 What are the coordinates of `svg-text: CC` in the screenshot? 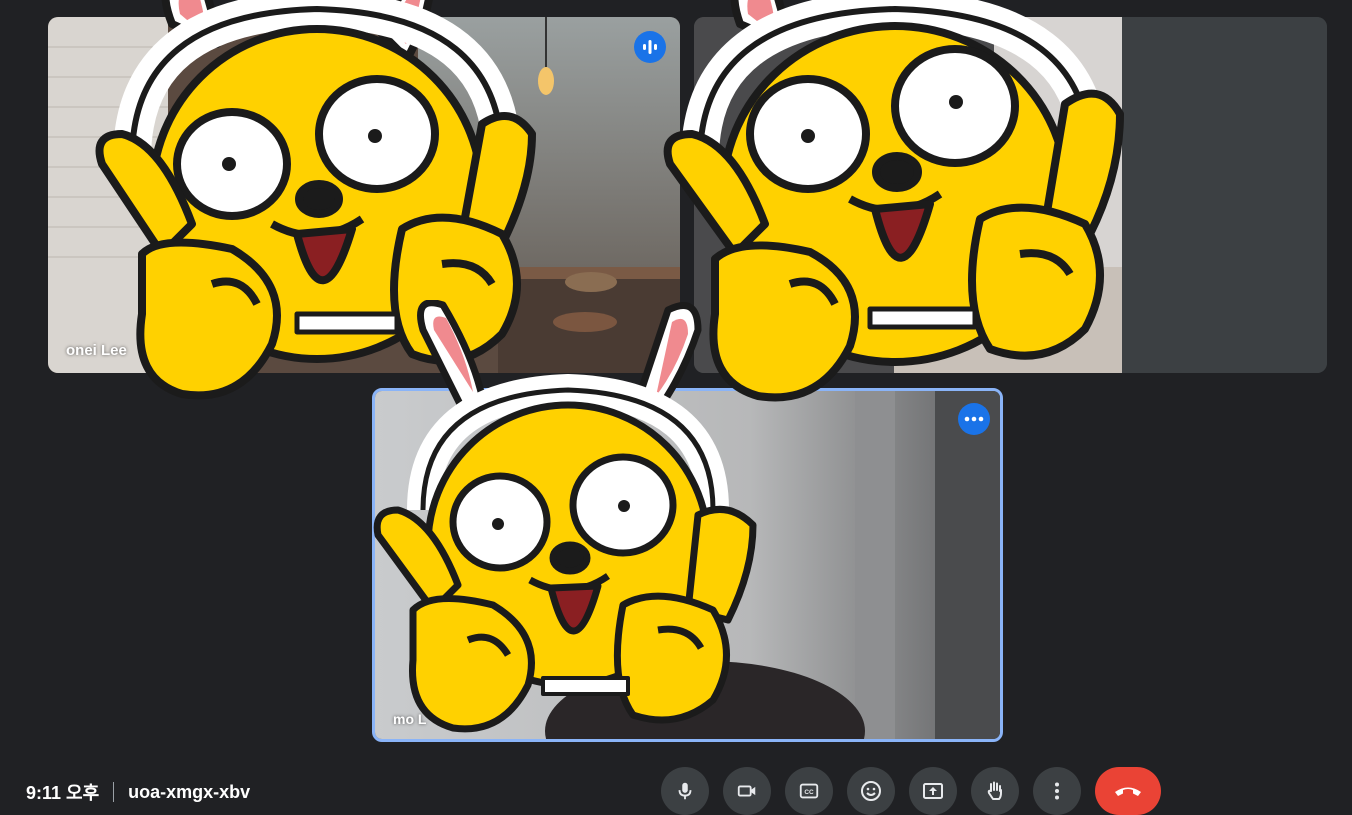 It's located at (809, 792).